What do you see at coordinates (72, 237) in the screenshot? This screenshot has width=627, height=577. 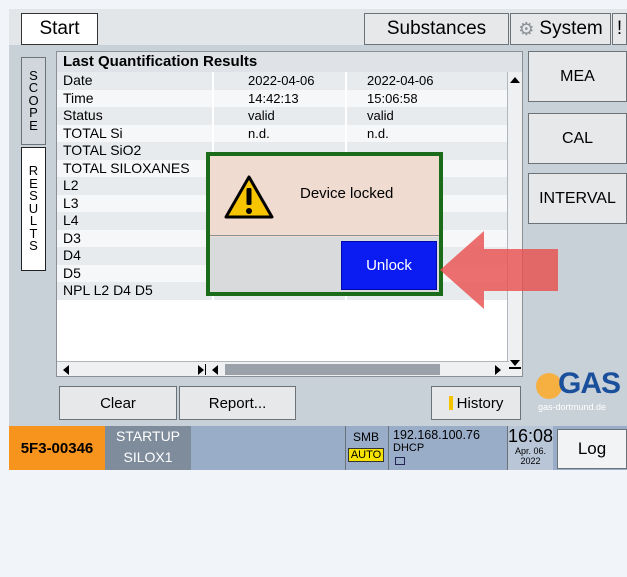 I see `row-label: D3` at bounding box center [72, 237].